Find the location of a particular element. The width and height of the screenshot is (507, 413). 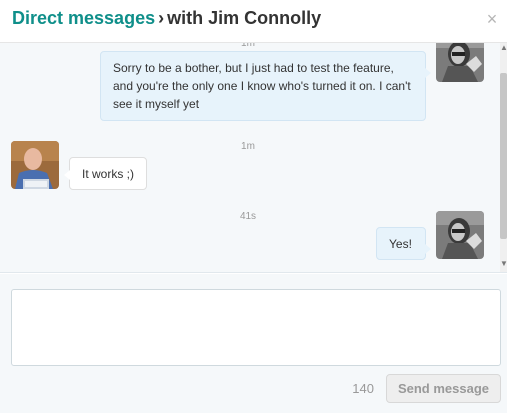

sent-message-bubble: Yes! is located at coordinates (403, 243).